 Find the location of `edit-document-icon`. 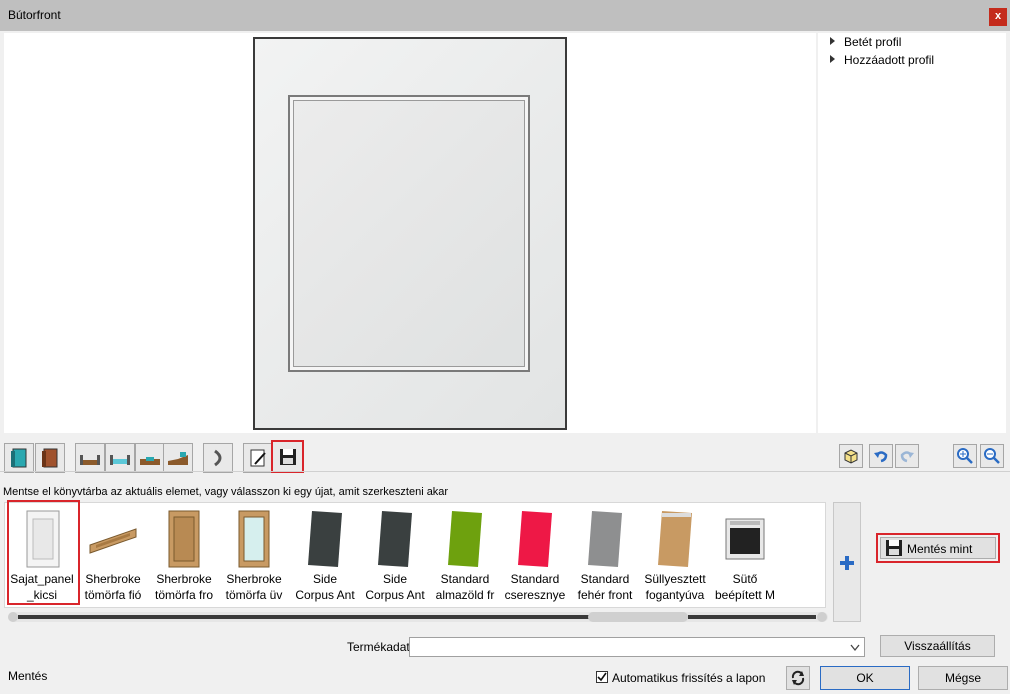

edit-document-icon is located at coordinates (258, 458).